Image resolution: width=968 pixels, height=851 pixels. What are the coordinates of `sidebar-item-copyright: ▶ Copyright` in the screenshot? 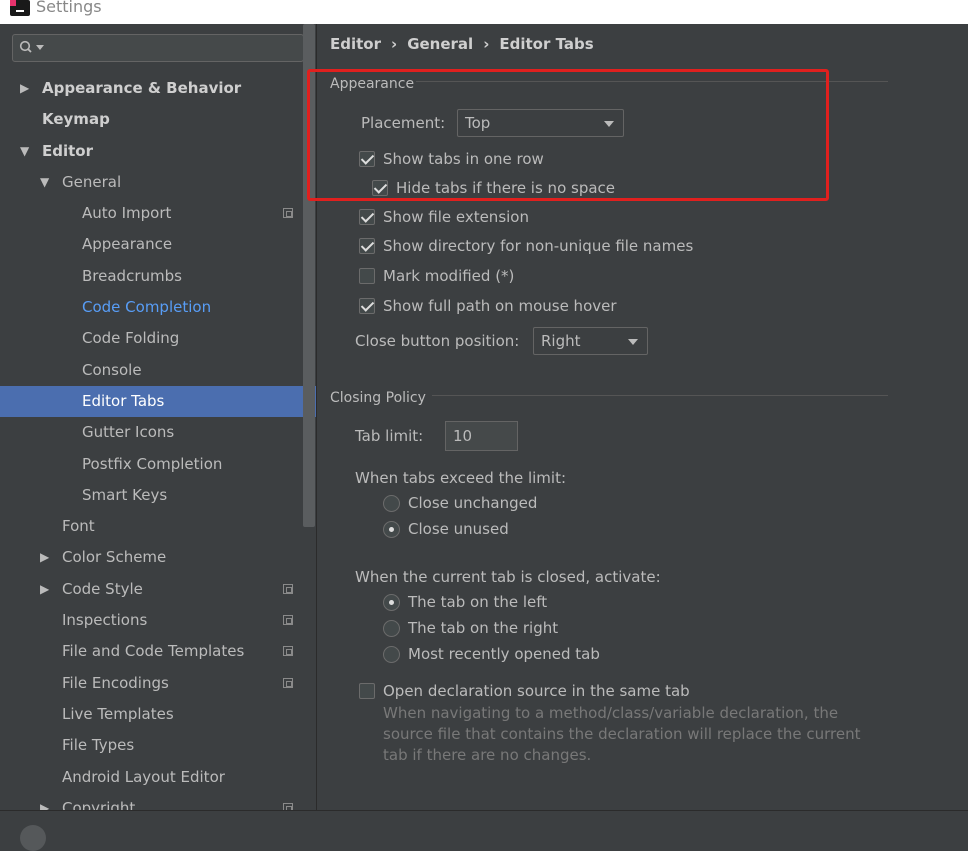 It's located at (158, 801).